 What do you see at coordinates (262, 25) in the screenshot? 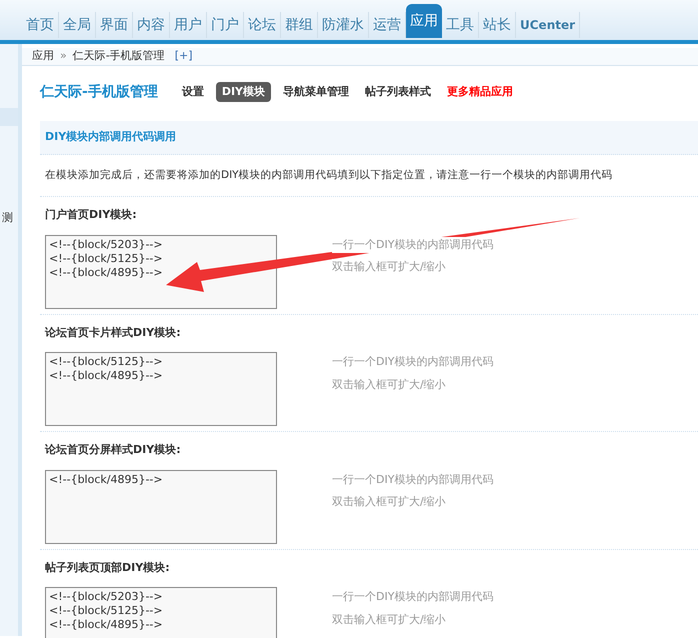
I see `nav-tab: 论坛` at bounding box center [262, 25].